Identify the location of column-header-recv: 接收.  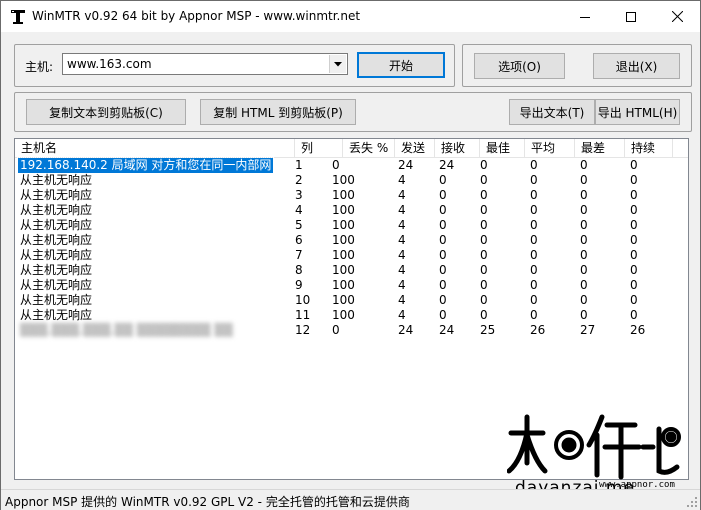
(457, 148).